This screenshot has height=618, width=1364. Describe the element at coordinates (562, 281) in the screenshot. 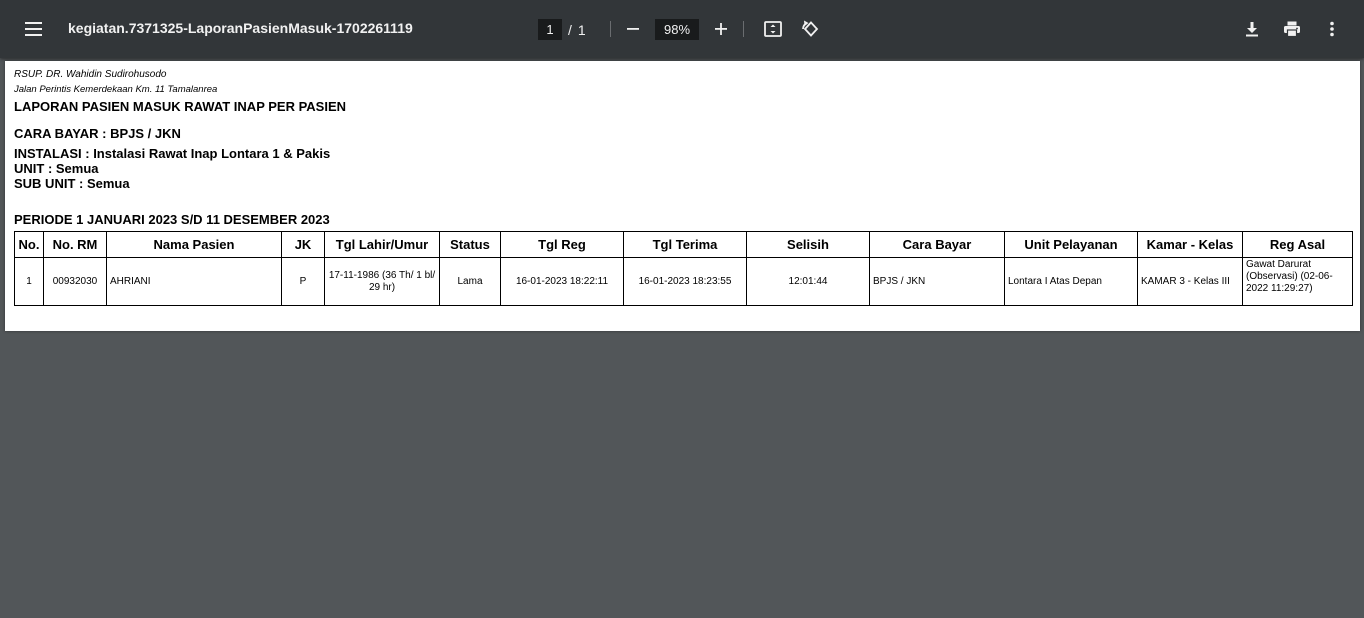

I see `cell-tgl-reg: 16-01-2023 18:22:11` at that location.